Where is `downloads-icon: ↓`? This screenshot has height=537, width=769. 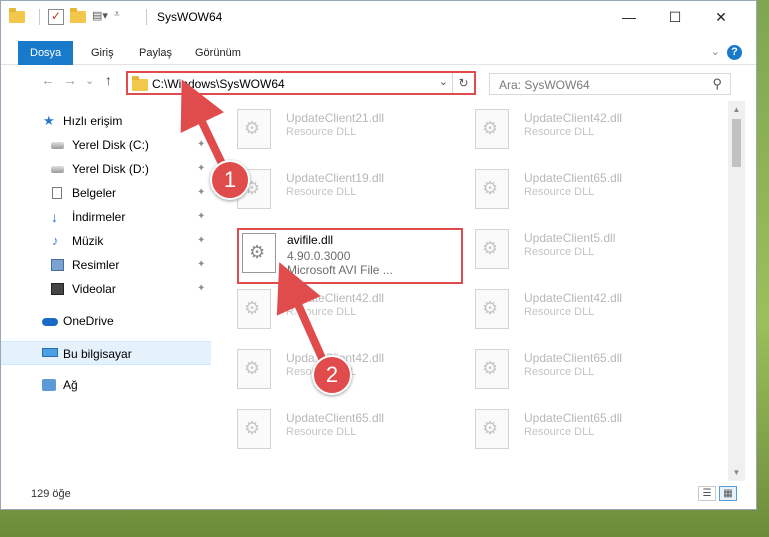
downloads-icon: ↓ is located at coordinates (54, 217).